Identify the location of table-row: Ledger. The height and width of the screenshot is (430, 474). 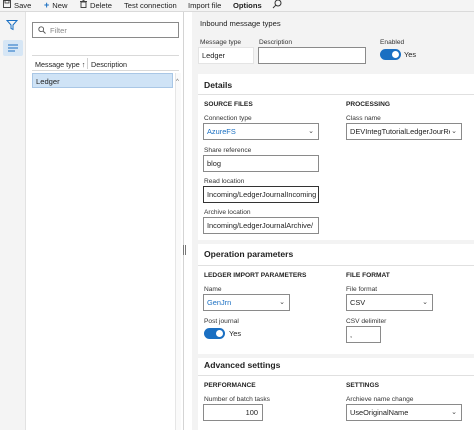
(102, 80).